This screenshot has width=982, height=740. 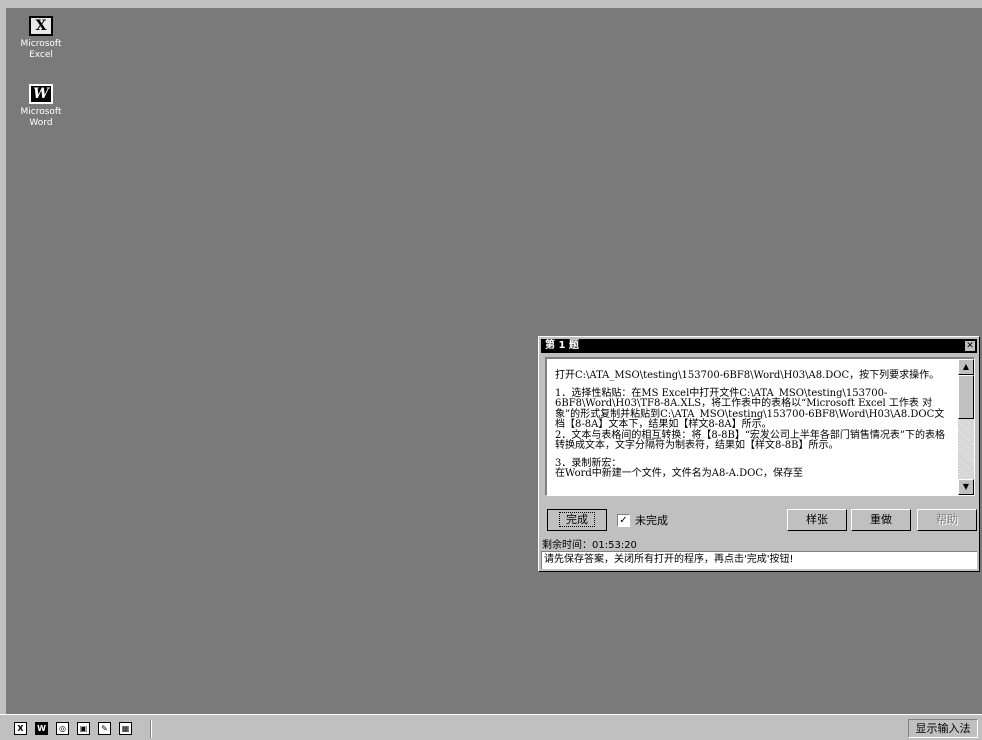 I want to click on dialog-title: 第 1 题, so click(x=562, y=345).